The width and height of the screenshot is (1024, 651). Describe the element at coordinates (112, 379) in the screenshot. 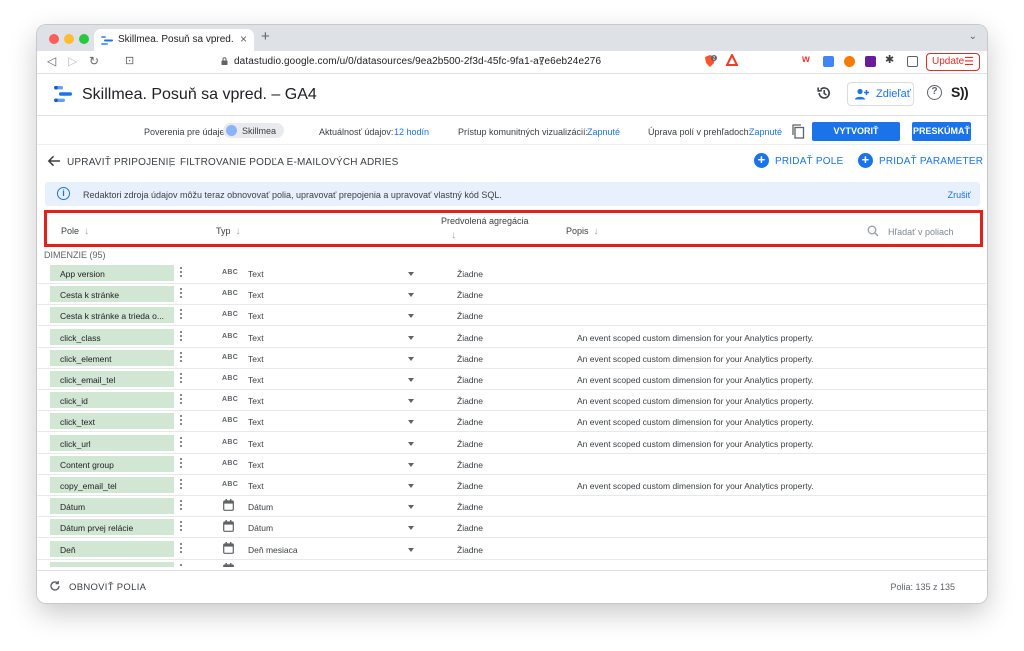

I see `field-name-chip: click_email_tel` at that location.